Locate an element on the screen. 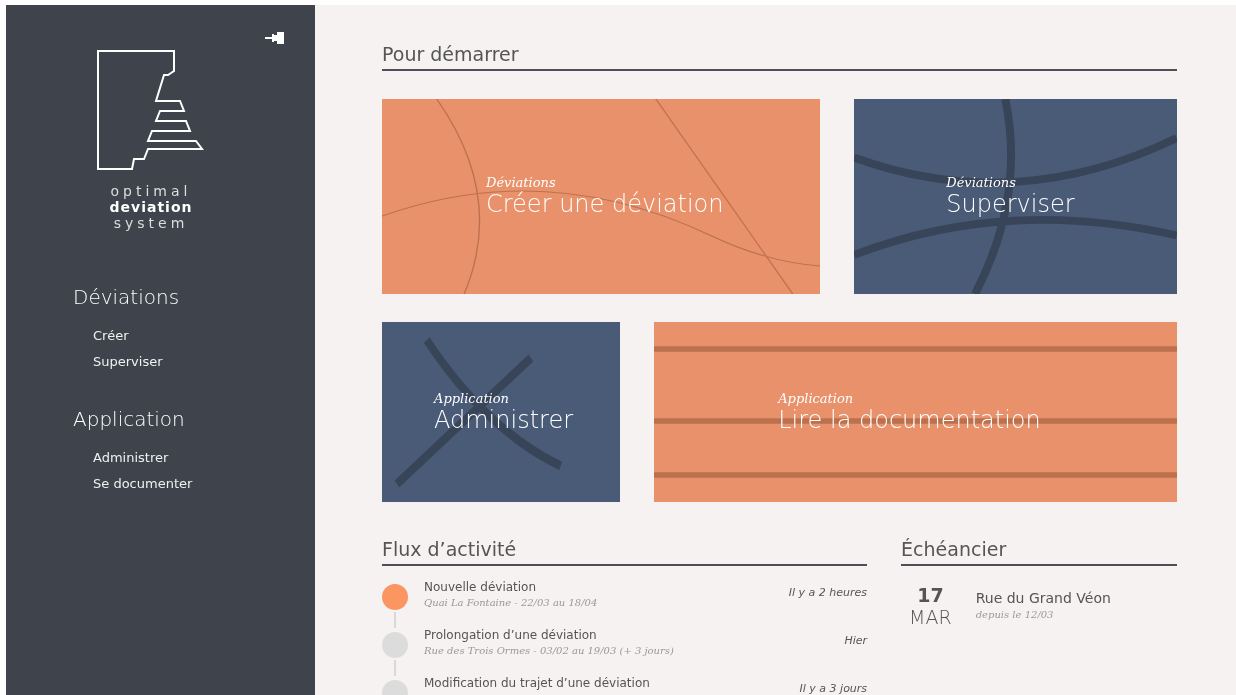 This screenshot has height=695, width=1236. tile-label: Superviser is located at coordinates (1011, 204).